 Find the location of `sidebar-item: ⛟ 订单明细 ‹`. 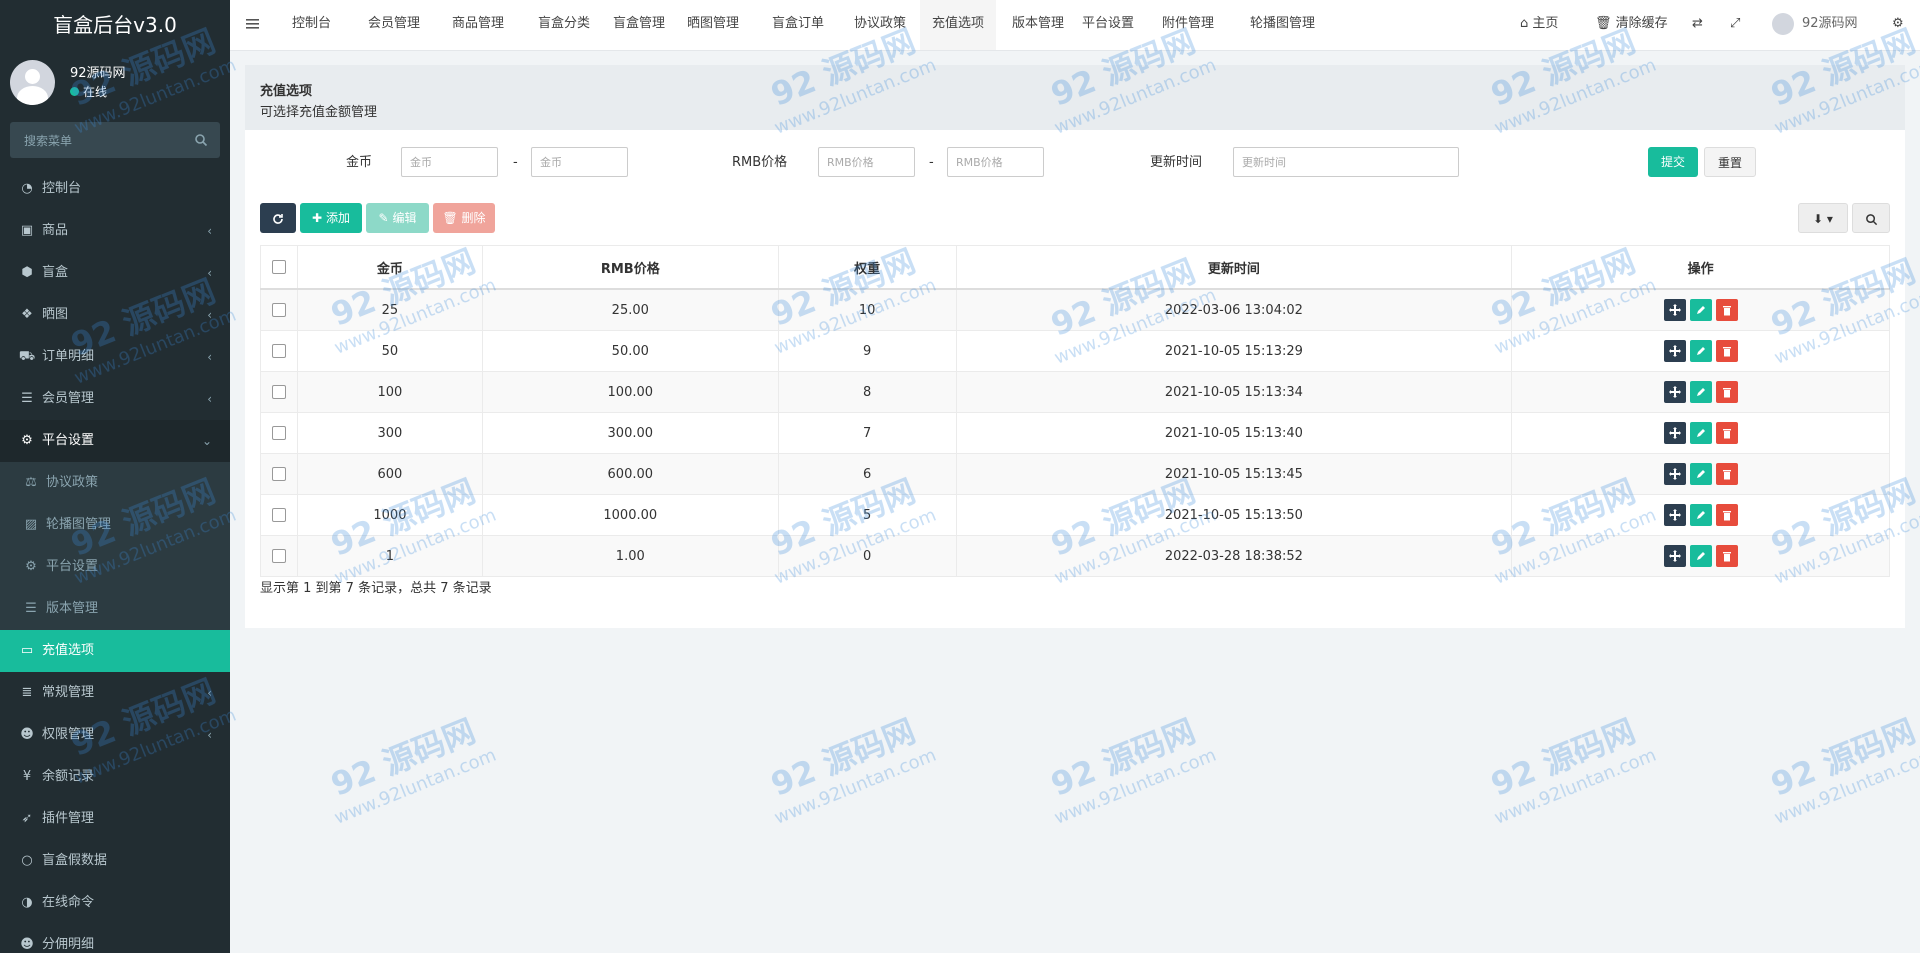

sidebar-item: ⛟ 订单明细 ‹ is located at coordinates (115, 357).